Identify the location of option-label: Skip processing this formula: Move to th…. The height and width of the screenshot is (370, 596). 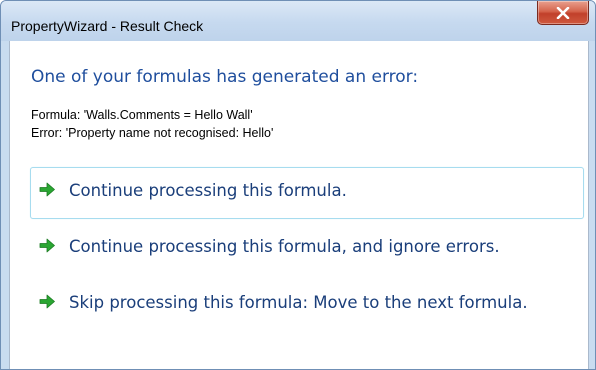
(298, 302).